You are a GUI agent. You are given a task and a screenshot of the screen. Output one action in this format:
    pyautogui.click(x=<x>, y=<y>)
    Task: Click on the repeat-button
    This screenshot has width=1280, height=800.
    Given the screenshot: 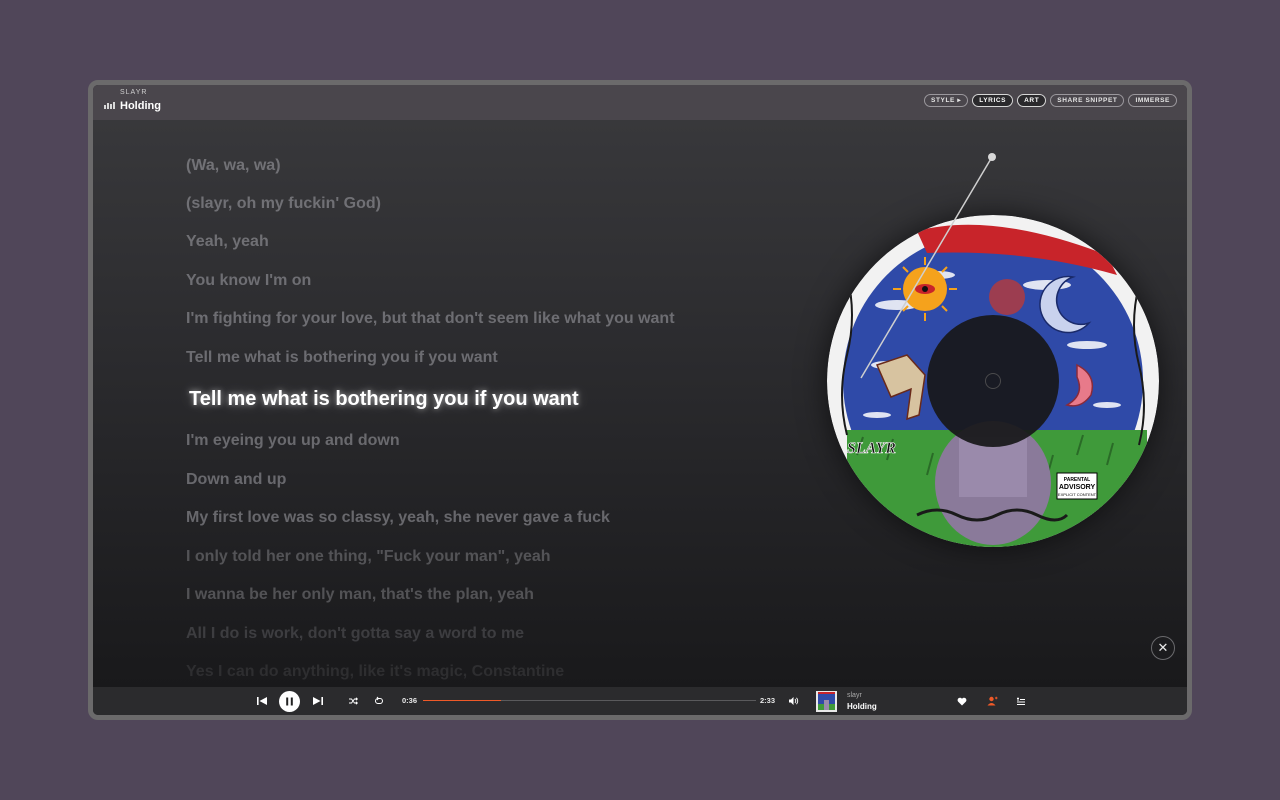 What is the action you would take?
    pyautogui.click(x=379, y=701)
    